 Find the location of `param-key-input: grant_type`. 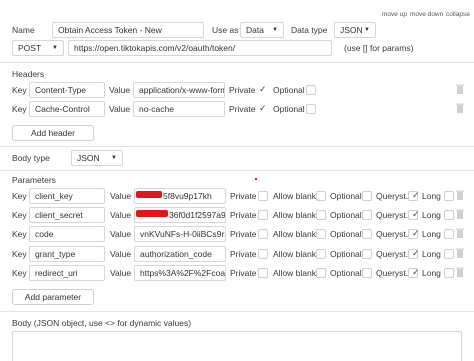

param-key-input: grant_type is located at coordinates (67, 254).